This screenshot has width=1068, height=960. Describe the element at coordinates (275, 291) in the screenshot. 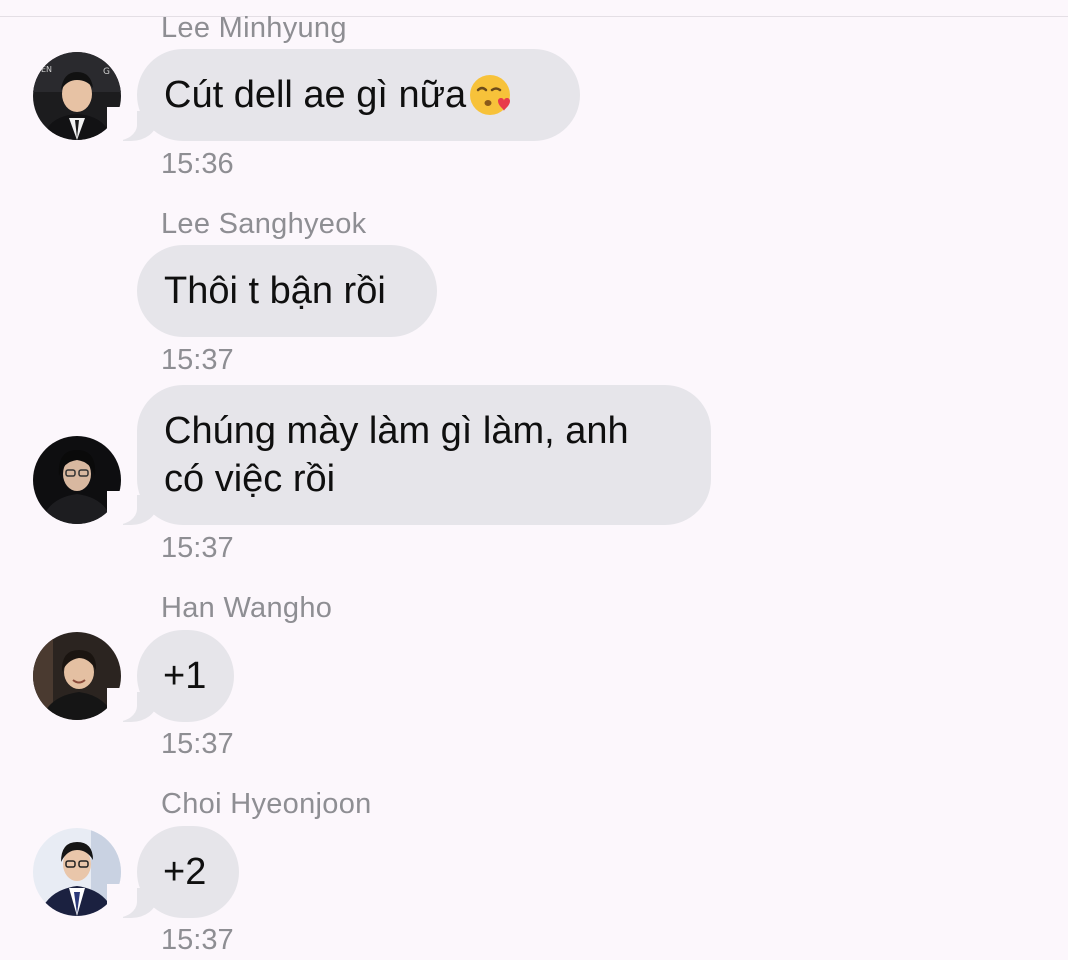

I see `message-text: Thôi t bận rồi` at that location.